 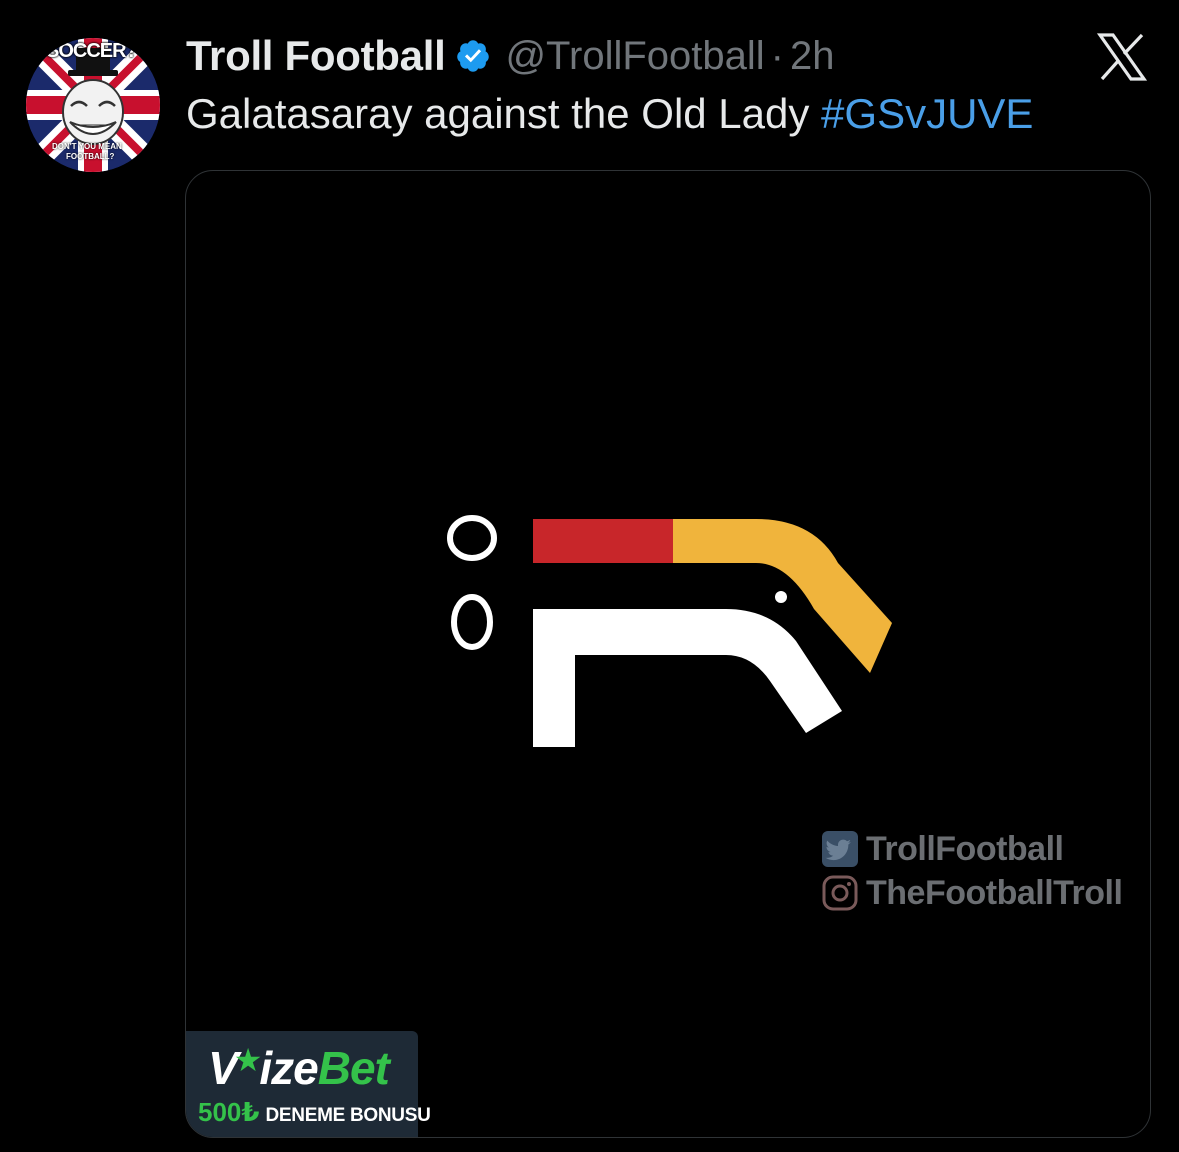 What do you see at coordinates (288, 1068) in the screenshot?
I see `ad-brand-mid: ize` at bounding box center [288, 1068].